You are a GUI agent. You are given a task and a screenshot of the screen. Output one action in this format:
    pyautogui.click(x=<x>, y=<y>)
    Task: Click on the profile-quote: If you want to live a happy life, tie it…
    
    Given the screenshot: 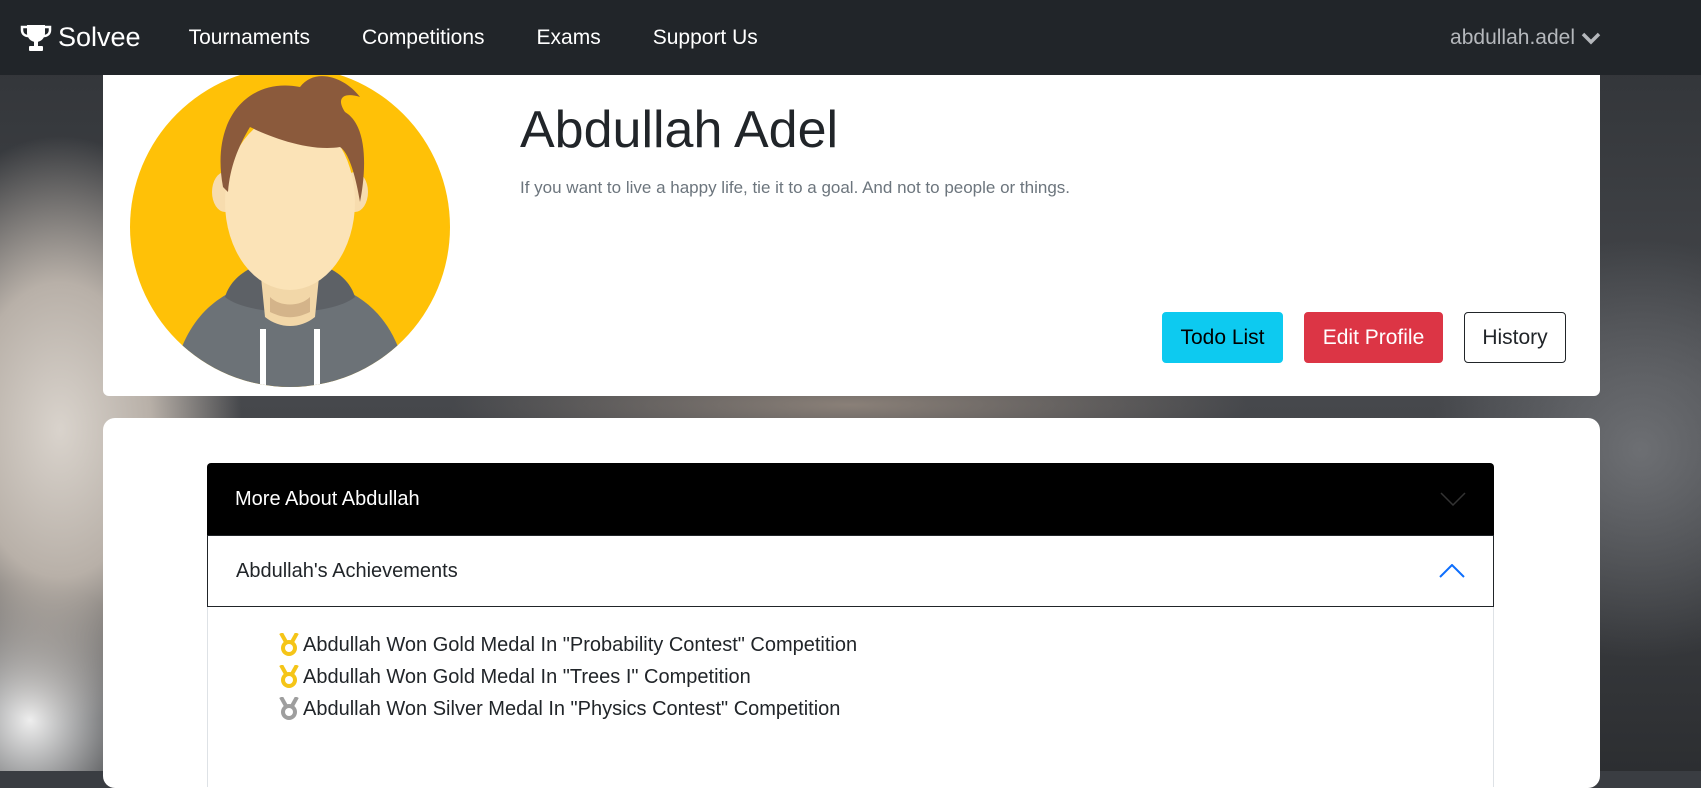 What is the action you would take?
    pyautogui.click(x=795, y=187)
    